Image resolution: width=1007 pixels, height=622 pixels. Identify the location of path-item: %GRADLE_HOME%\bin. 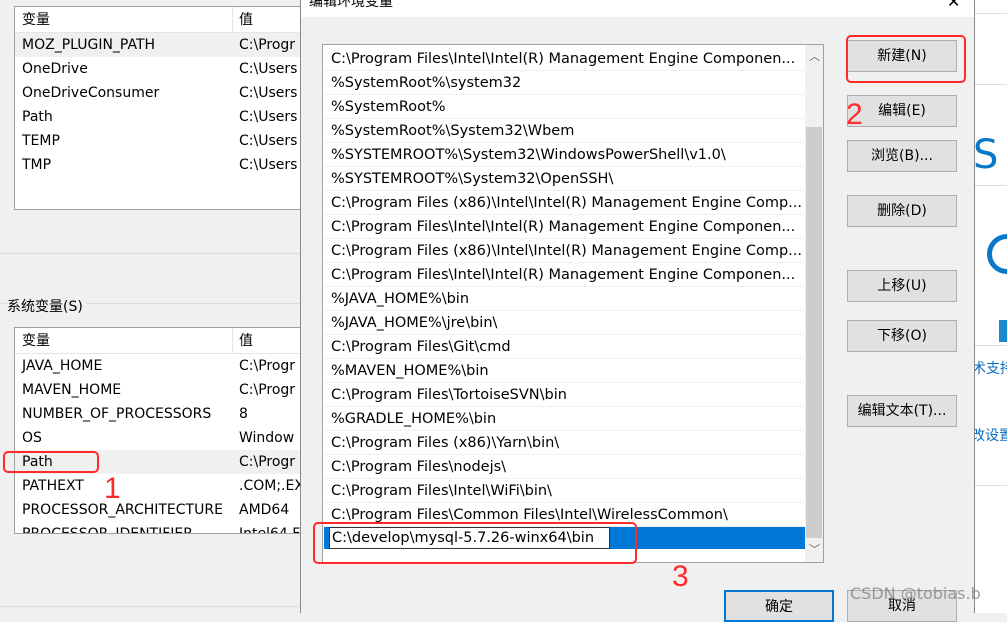
(564, 419).